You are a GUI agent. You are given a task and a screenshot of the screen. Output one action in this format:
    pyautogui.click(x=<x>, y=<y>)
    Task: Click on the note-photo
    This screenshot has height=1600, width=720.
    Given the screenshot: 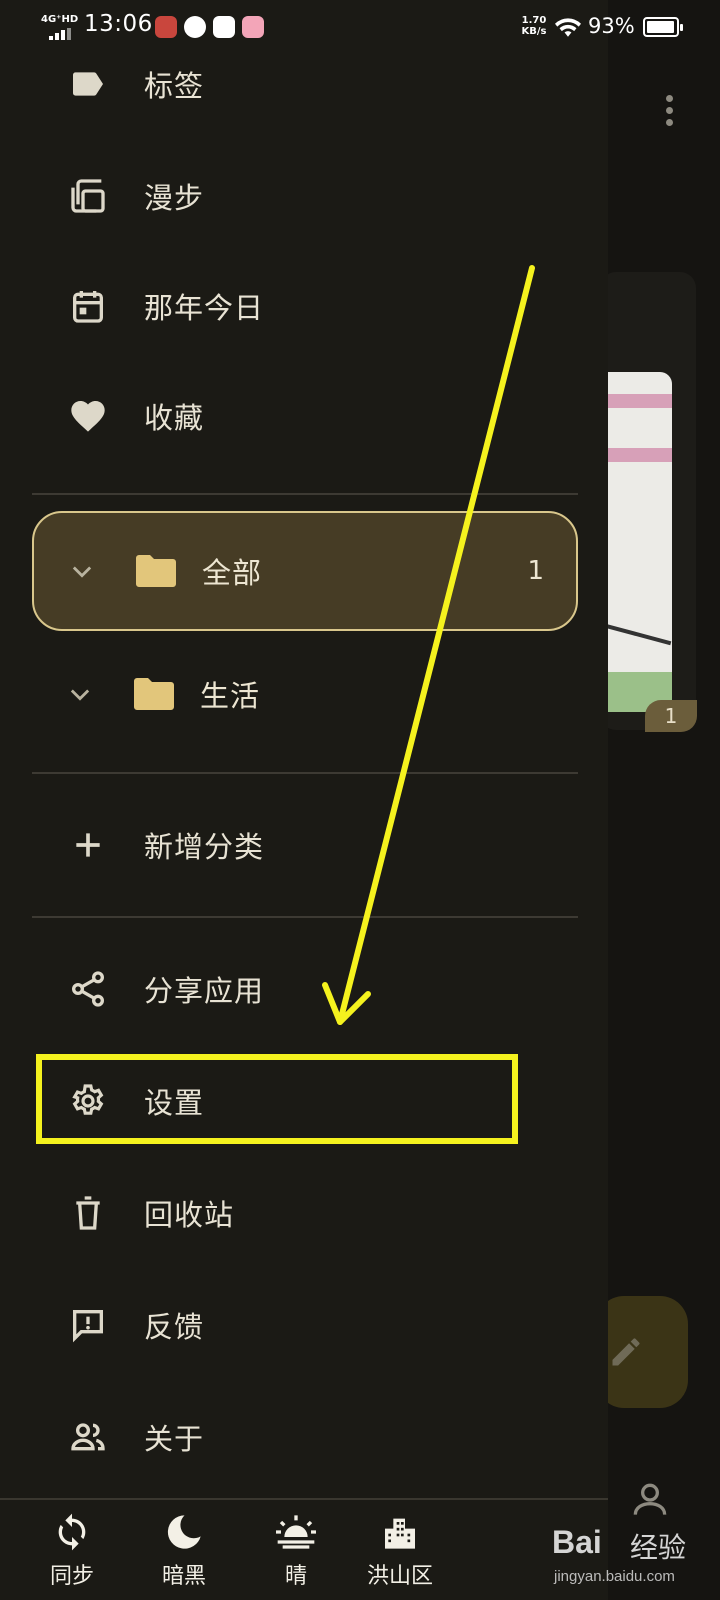 What is the action you would take?
    pyautogui.click(x=636, y=542)
    